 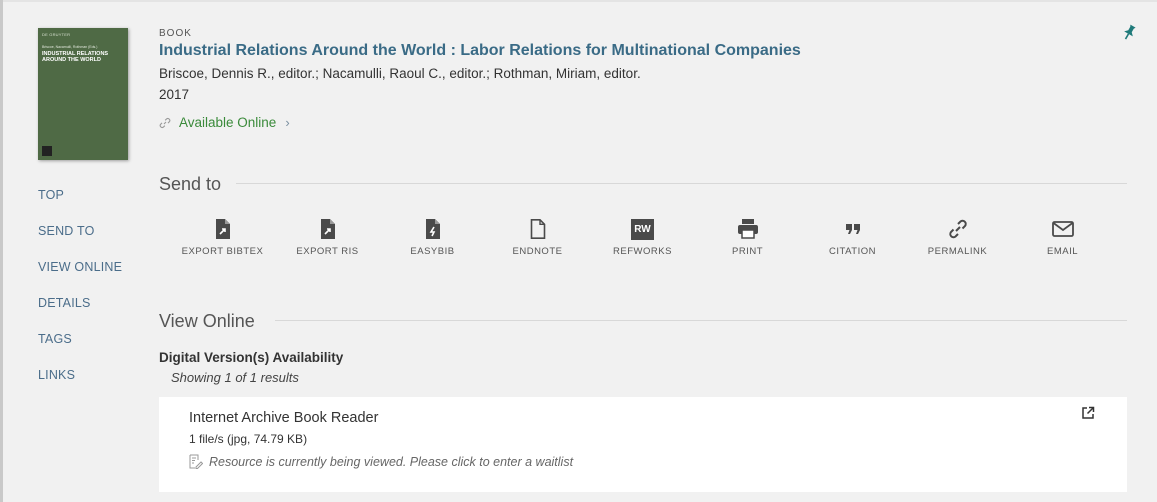 What do you see at coordinates (75, 57) in the screenshot?
I see `cover-title: INDUSTRIAL RELATIONS AROUND THE WORLD` at bounding box center [75, 57].